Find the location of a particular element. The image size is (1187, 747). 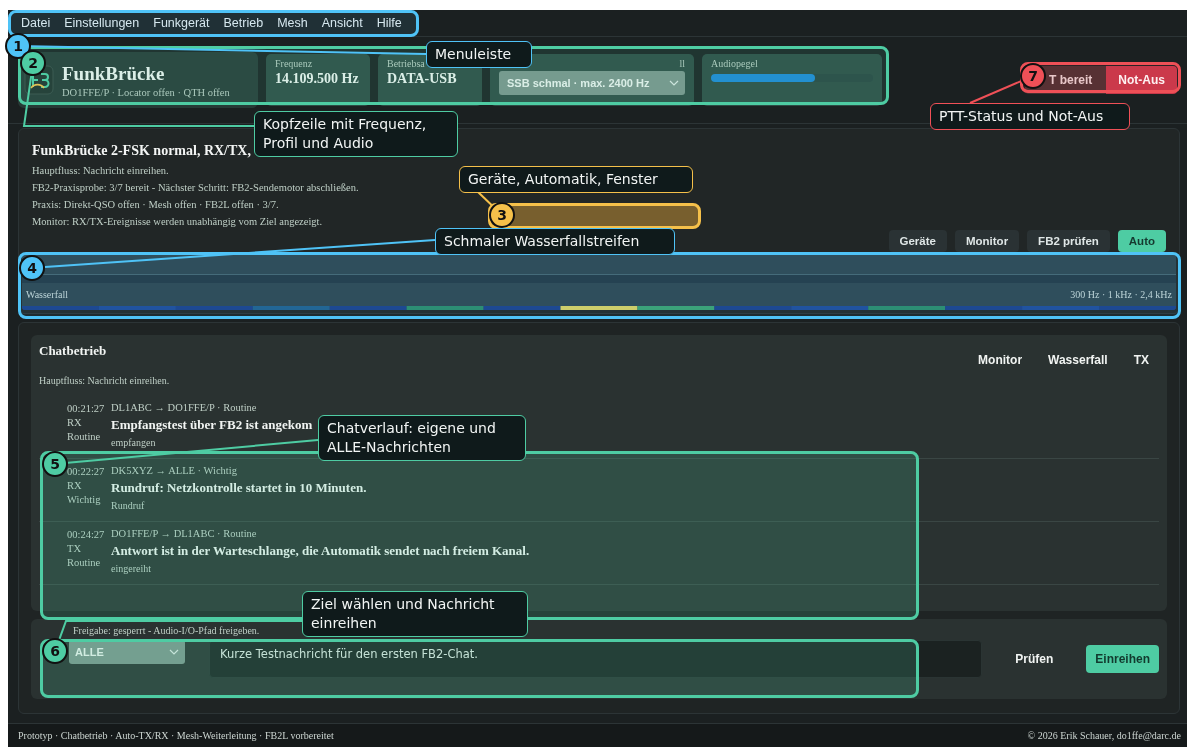

view-tab: Monitor is located at coordinates (1000, 360).